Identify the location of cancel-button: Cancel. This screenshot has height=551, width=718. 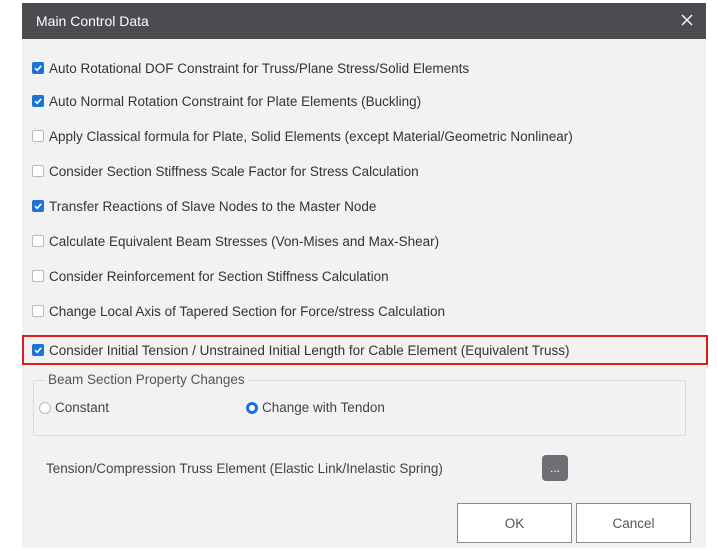
(633, 523).